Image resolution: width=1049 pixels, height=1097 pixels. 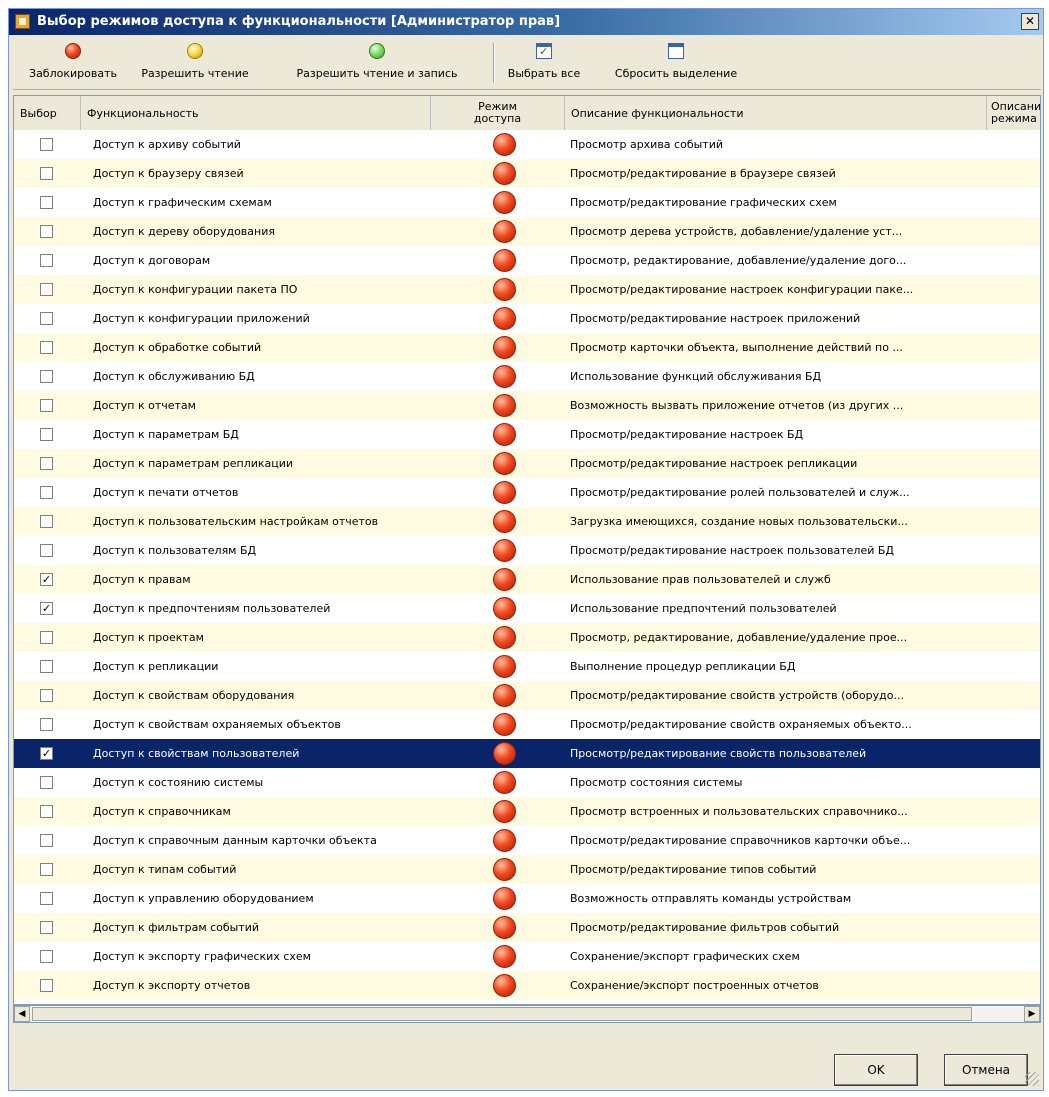 What do you see at coordinates (256, 113) in the screenshot?
I see `column-header-functionality: Функциональность` at bounding box center [256, 113].